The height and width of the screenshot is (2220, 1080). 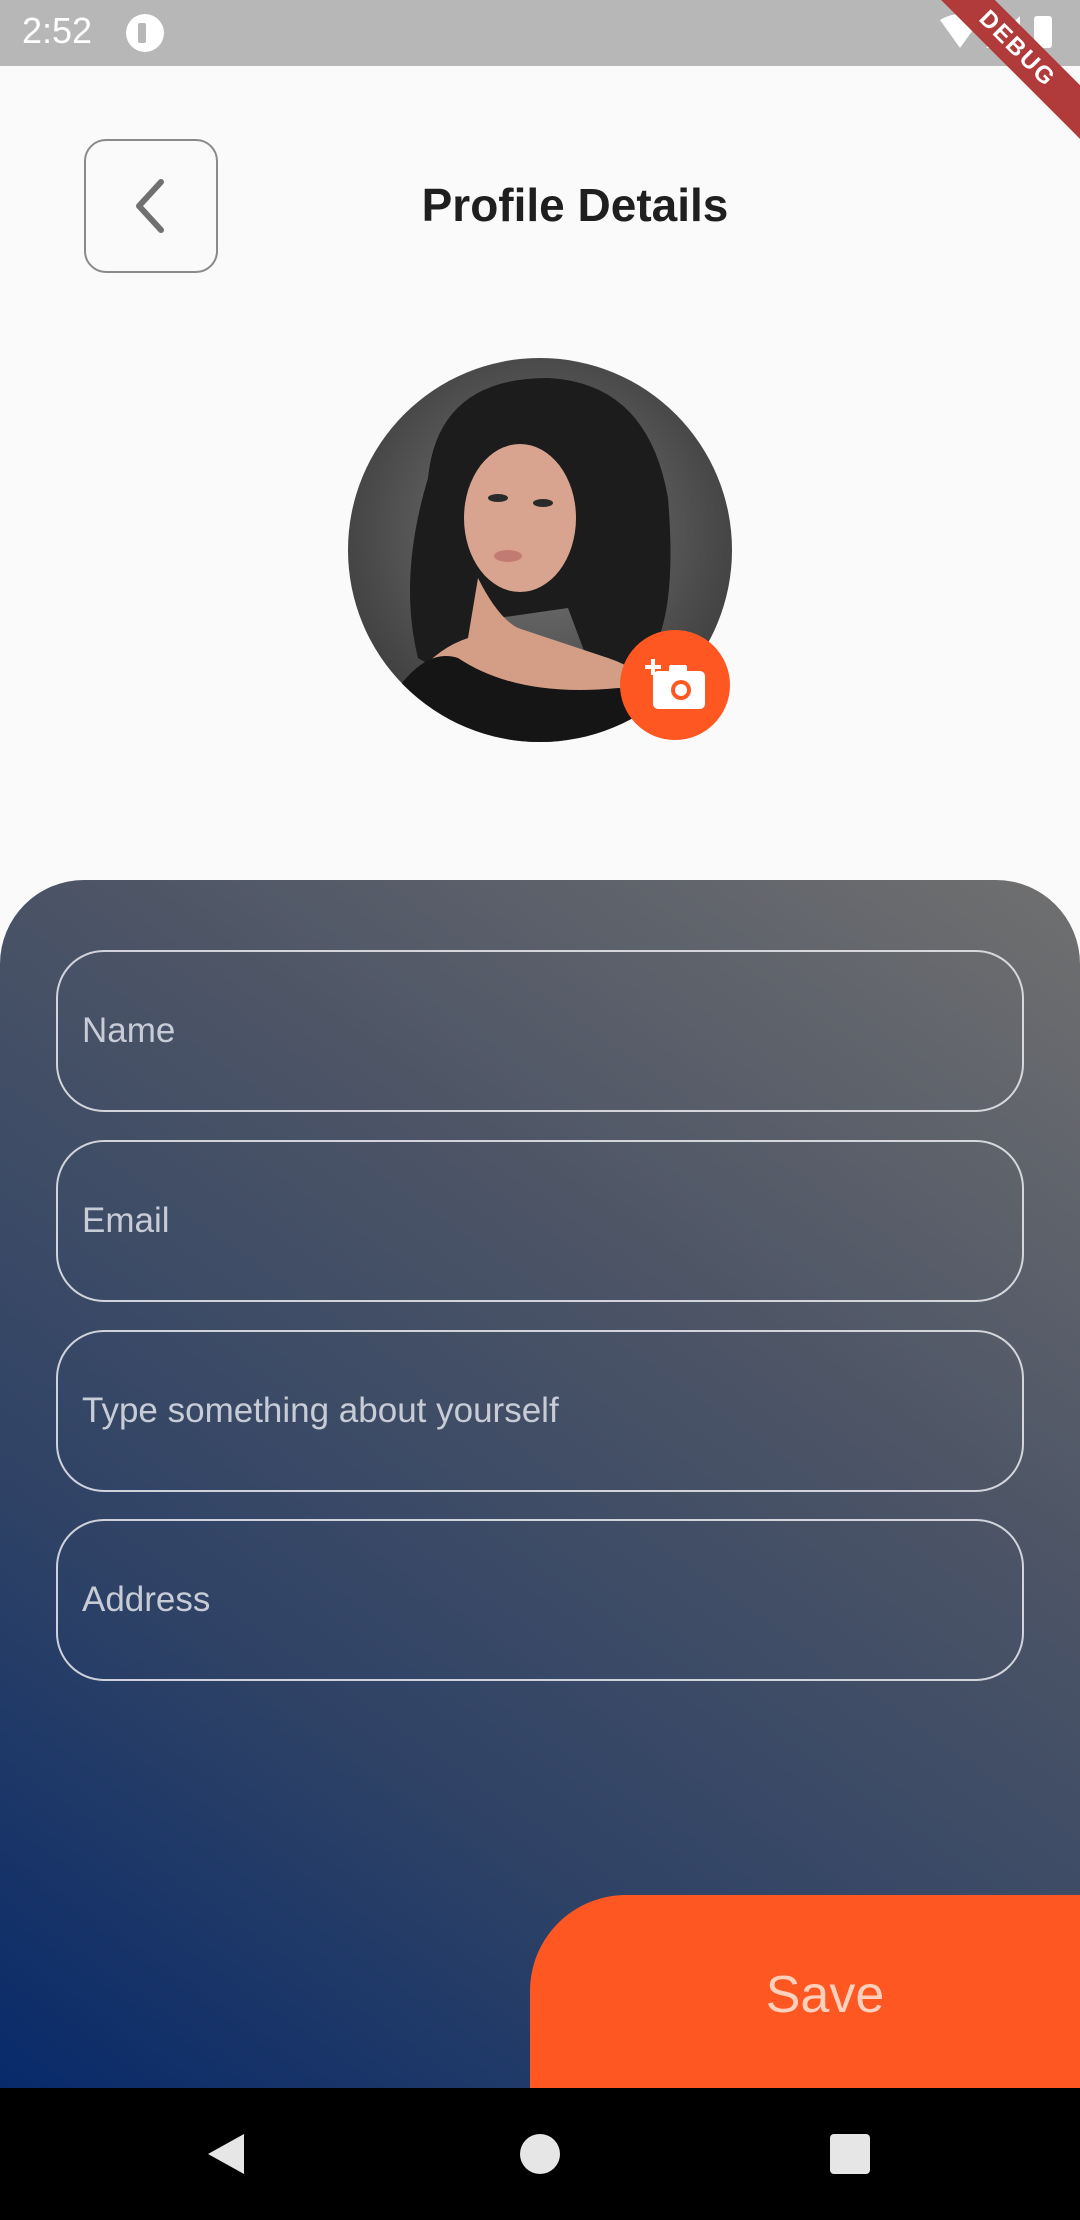 I want to click on add-photo-icon, so click(x=675, y=684).